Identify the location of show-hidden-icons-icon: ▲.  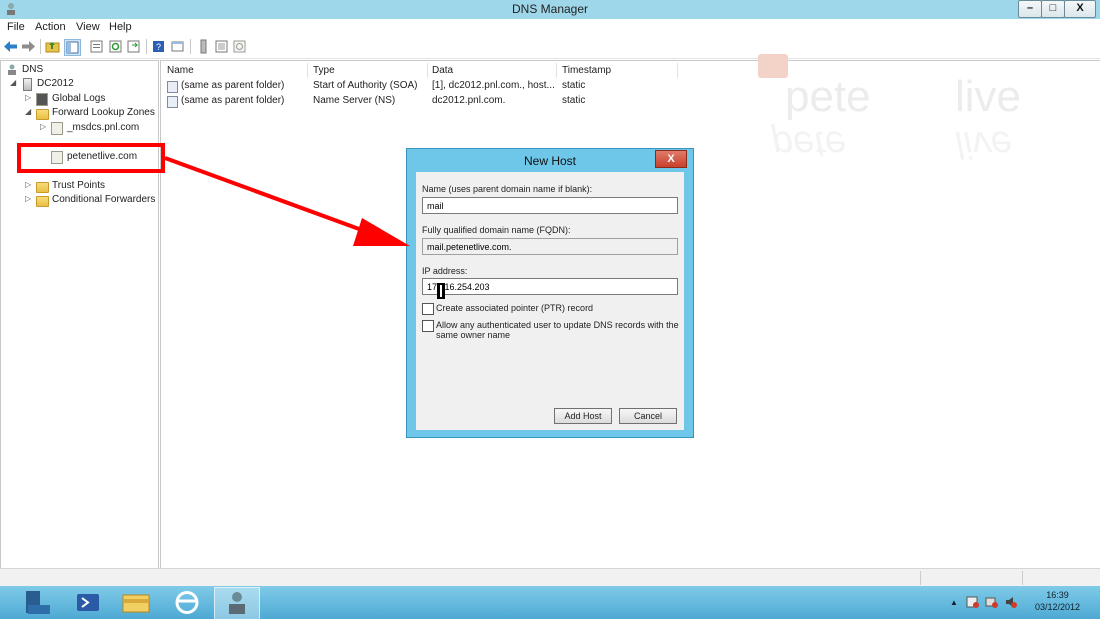
(954, 602).